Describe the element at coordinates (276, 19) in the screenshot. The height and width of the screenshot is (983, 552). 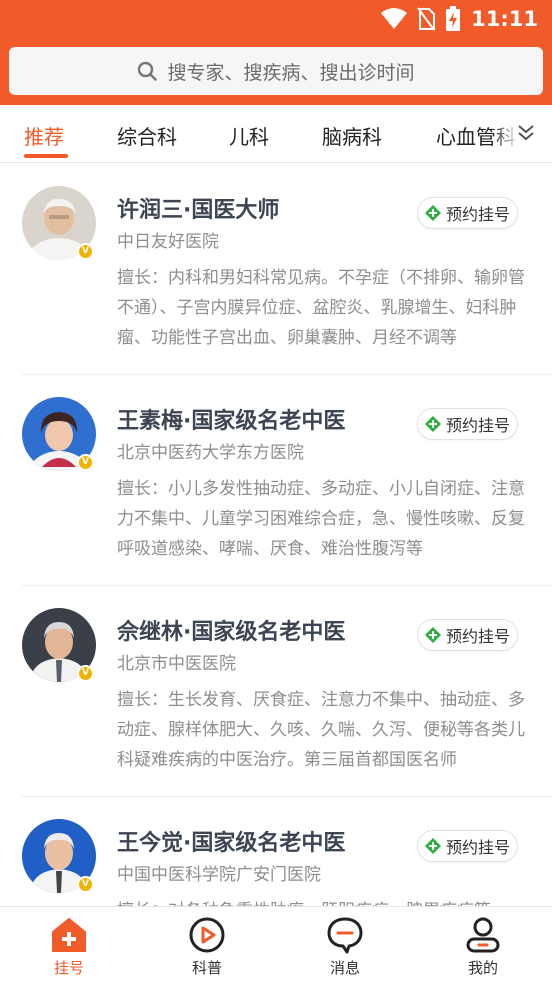
I see `status-bar: 11:11` at that location.